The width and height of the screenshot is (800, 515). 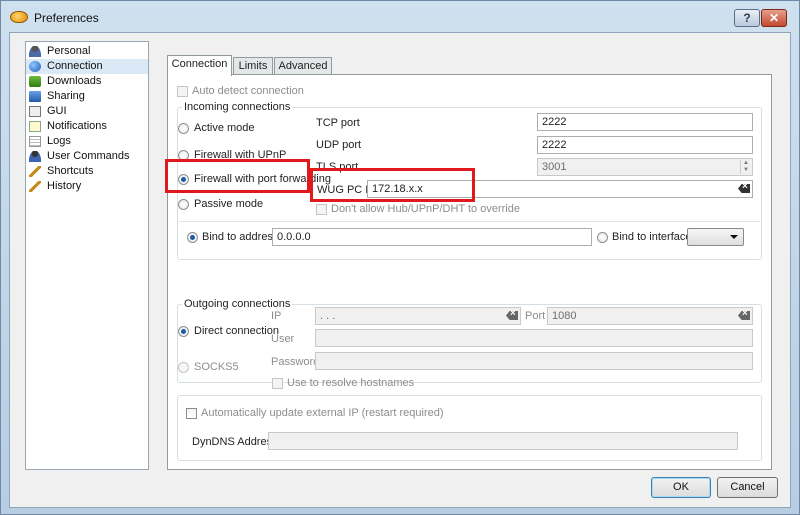 What do you see at coordinates (229, 204) in the screenshot?
I see `passive-mode-label: Passive mode` at bounding box center [229, 204].